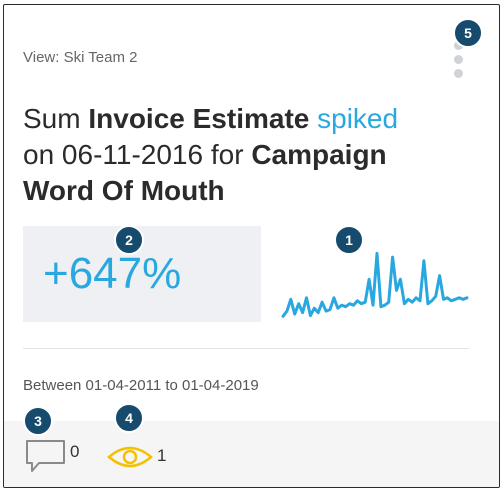  Describe the element at coordinates (75, 451) in the screenshot. I see `comments-count: 0` at that location.